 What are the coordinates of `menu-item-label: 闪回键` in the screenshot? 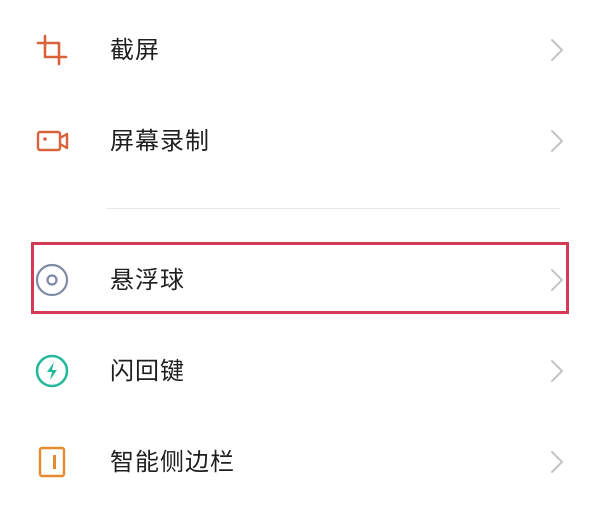 It's located at (147, 371).